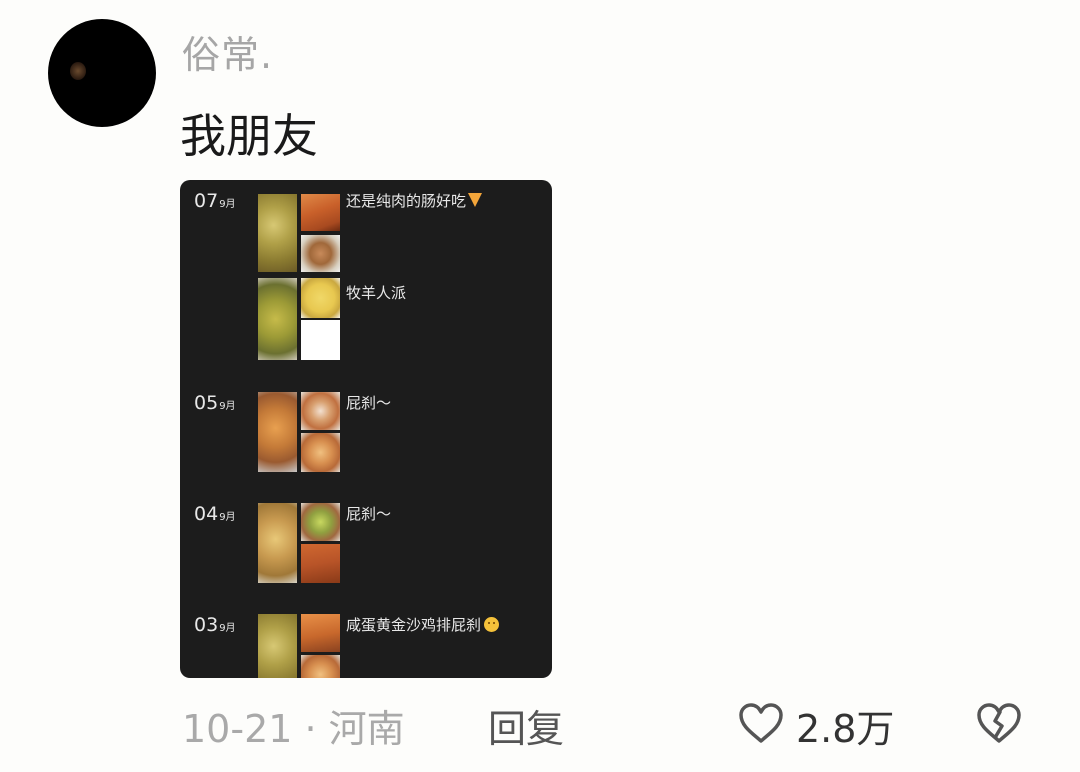  Describe the element at coordinates (845, 729) in the screenshot. I see `like-count: 2.8万` at that location.